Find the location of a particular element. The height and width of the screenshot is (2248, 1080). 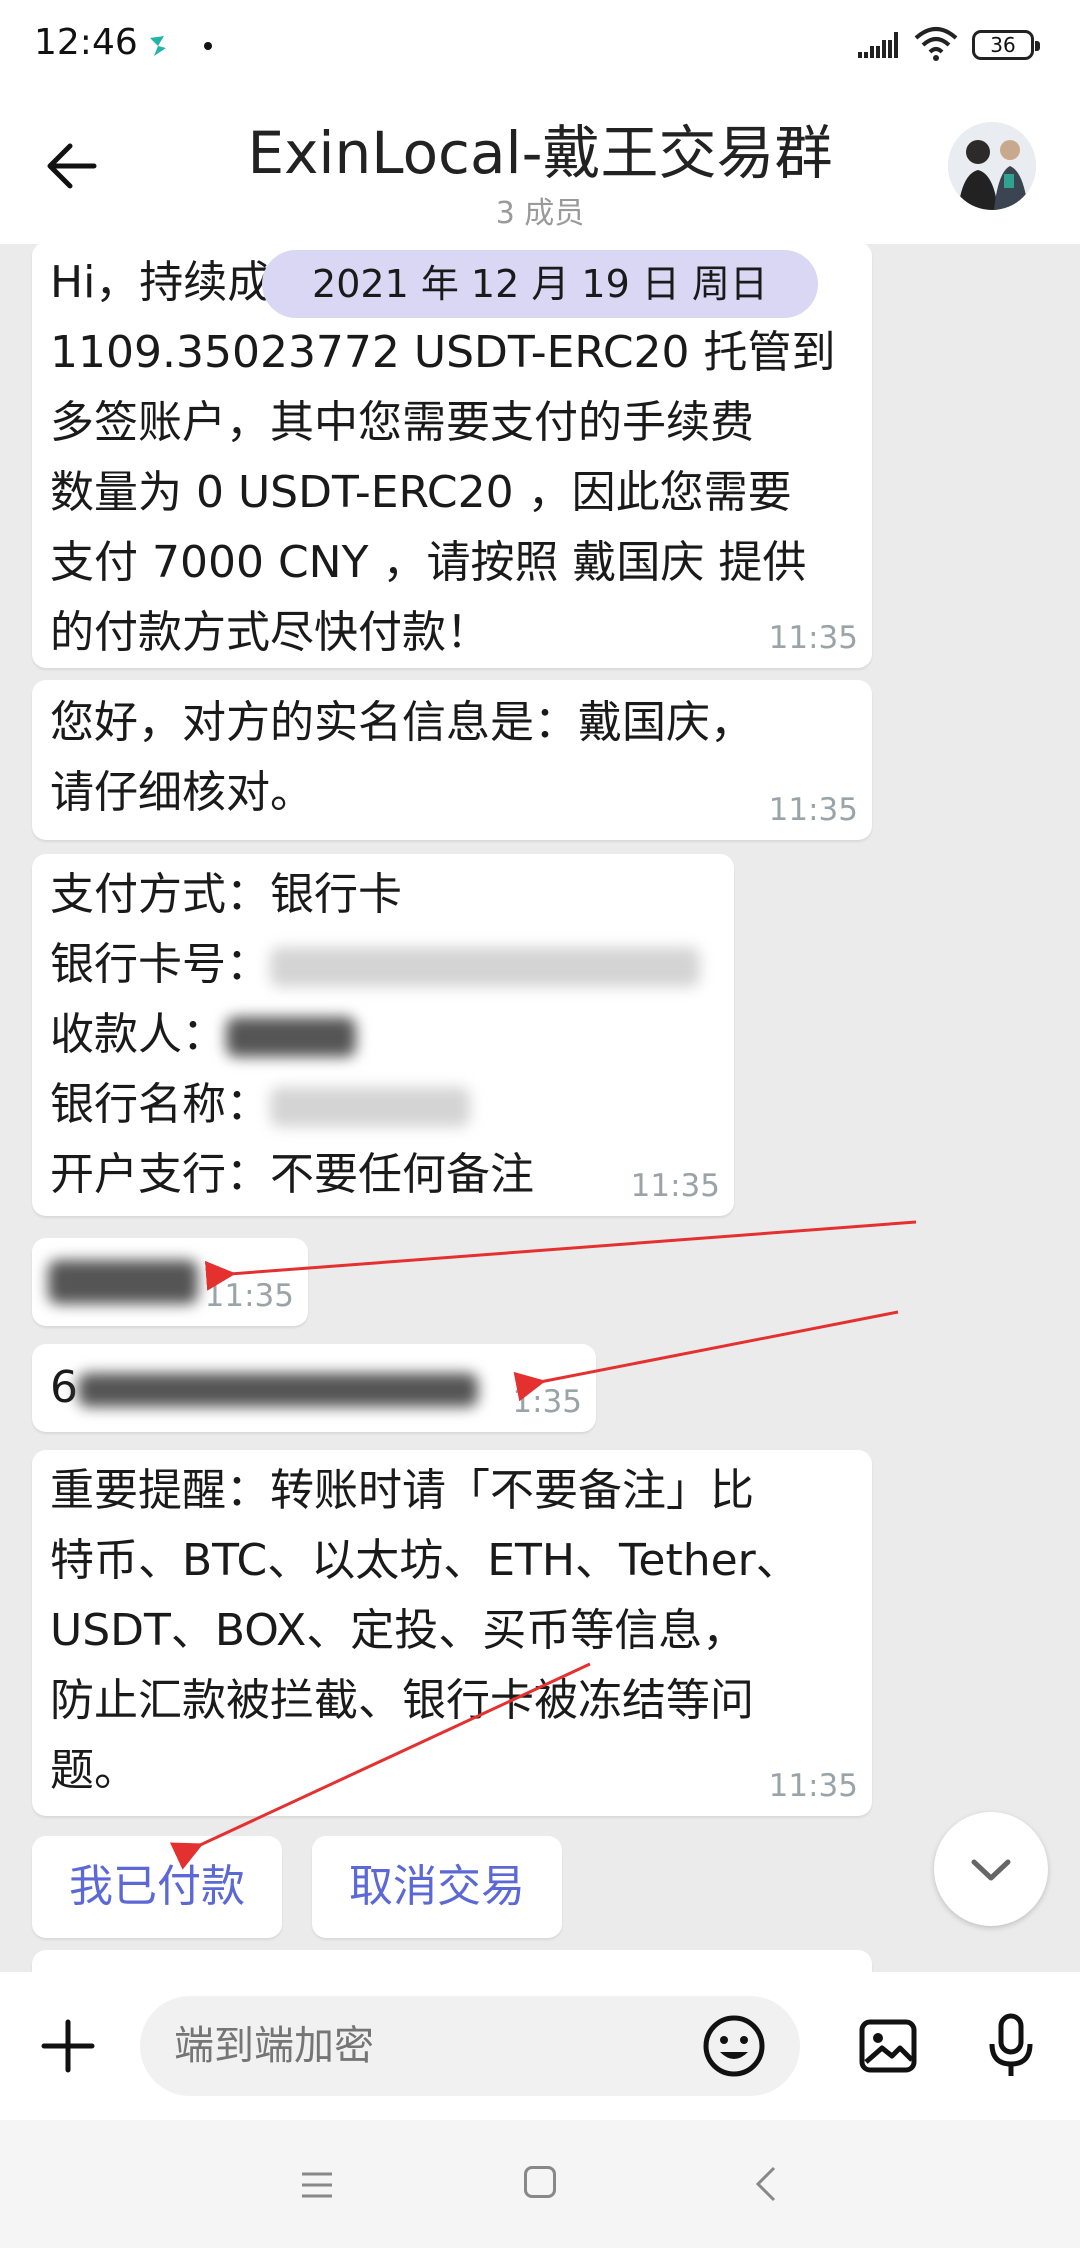

emoji-icon is located at coordinates (734, 2046).